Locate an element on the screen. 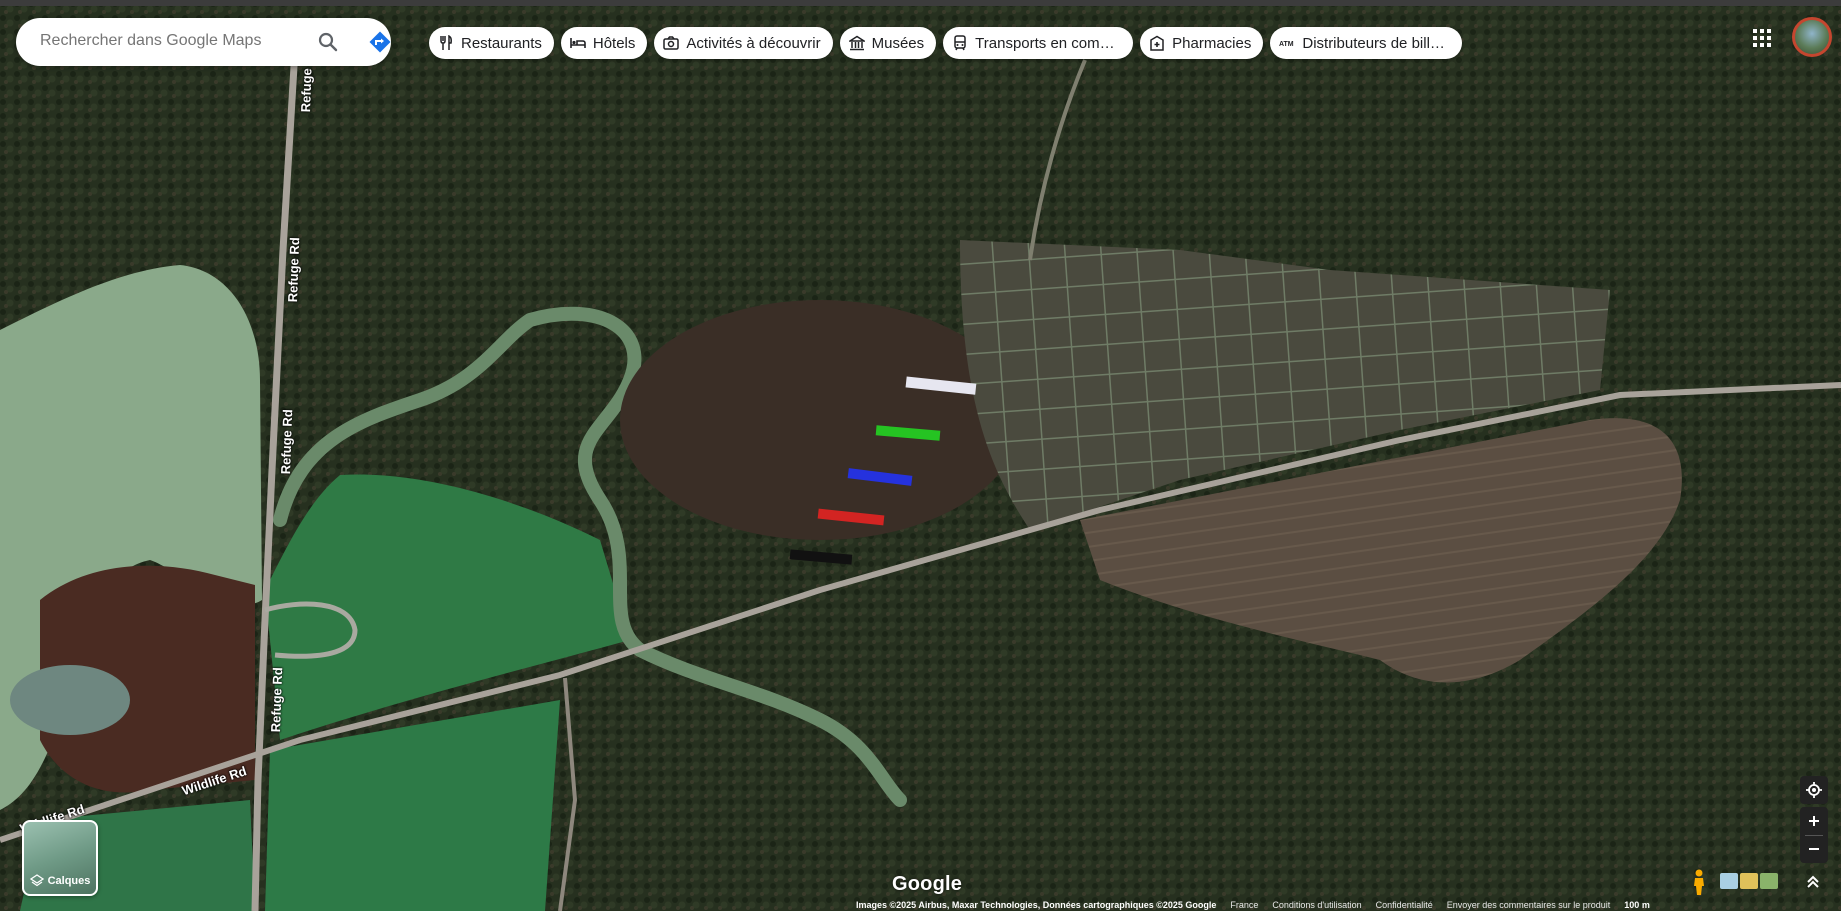  chip-label: Restaurants is located at coordinates (501, 43).